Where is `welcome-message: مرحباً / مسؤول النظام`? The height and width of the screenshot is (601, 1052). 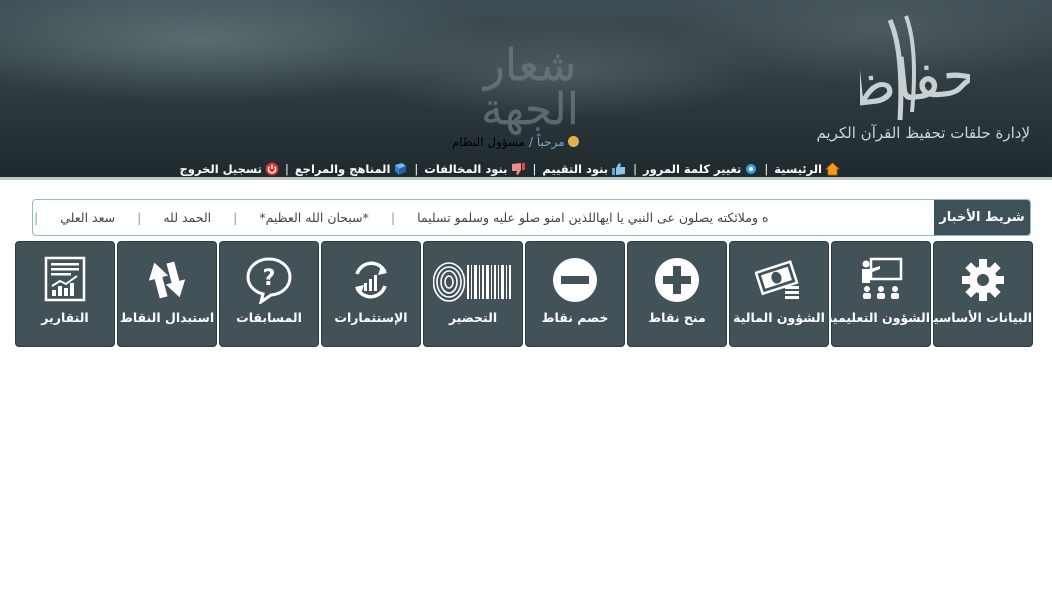 welcome-message: مرحباً / مسؤول النظام is located at coordinates (515, 142).